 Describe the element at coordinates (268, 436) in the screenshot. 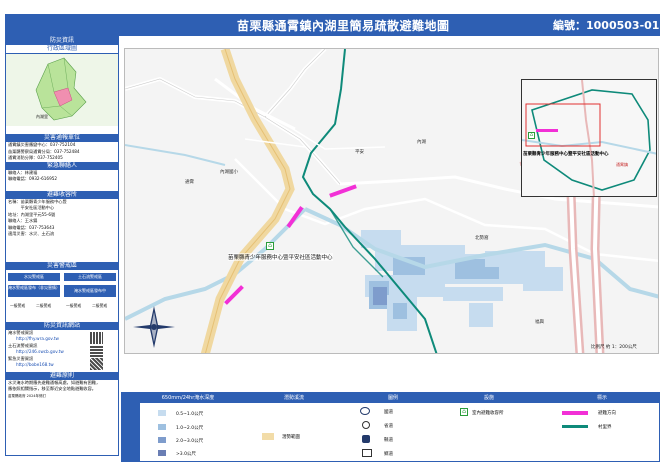

I see `debris-swatch` at that location.